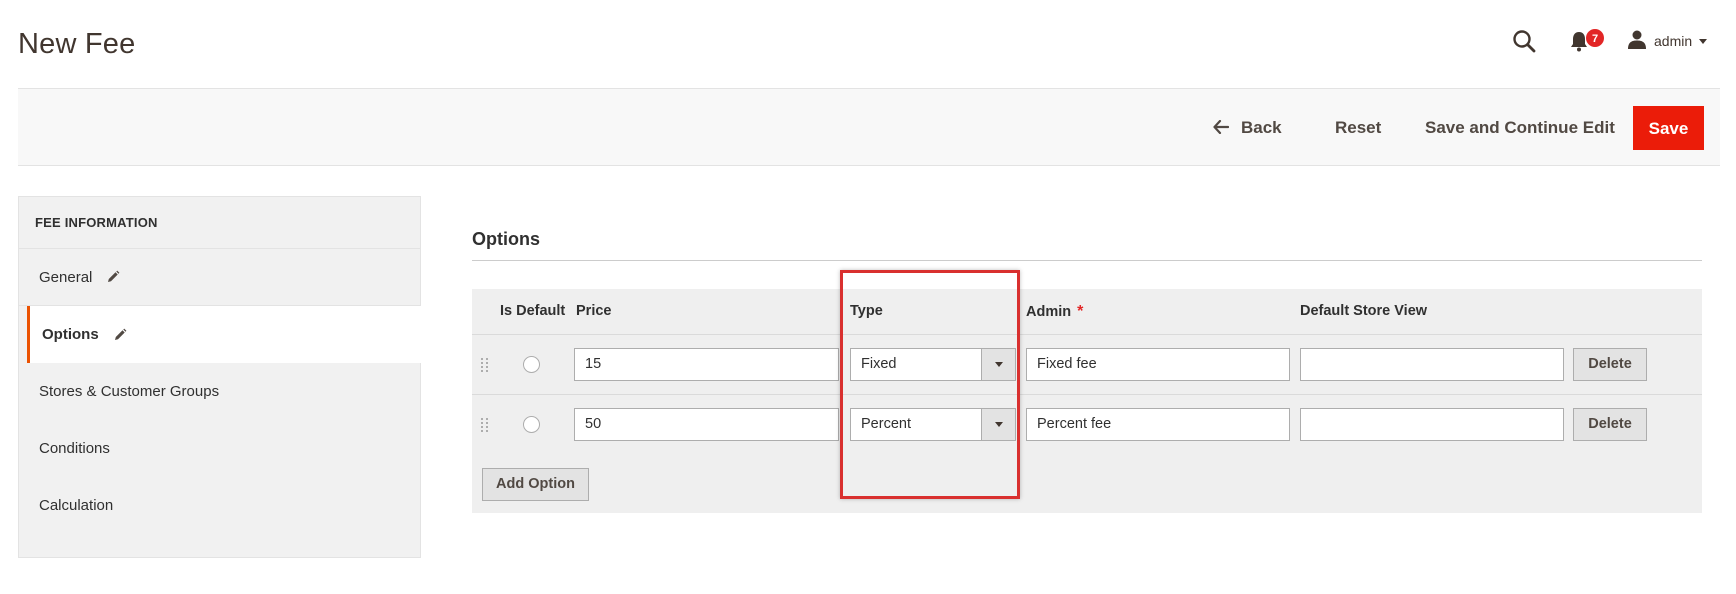 The image size is (1736, 594). What do you see at coordinates (70, 334) in the screenshot?
I see `sidebar-item-label: Options` at bounding box center [70, 334].